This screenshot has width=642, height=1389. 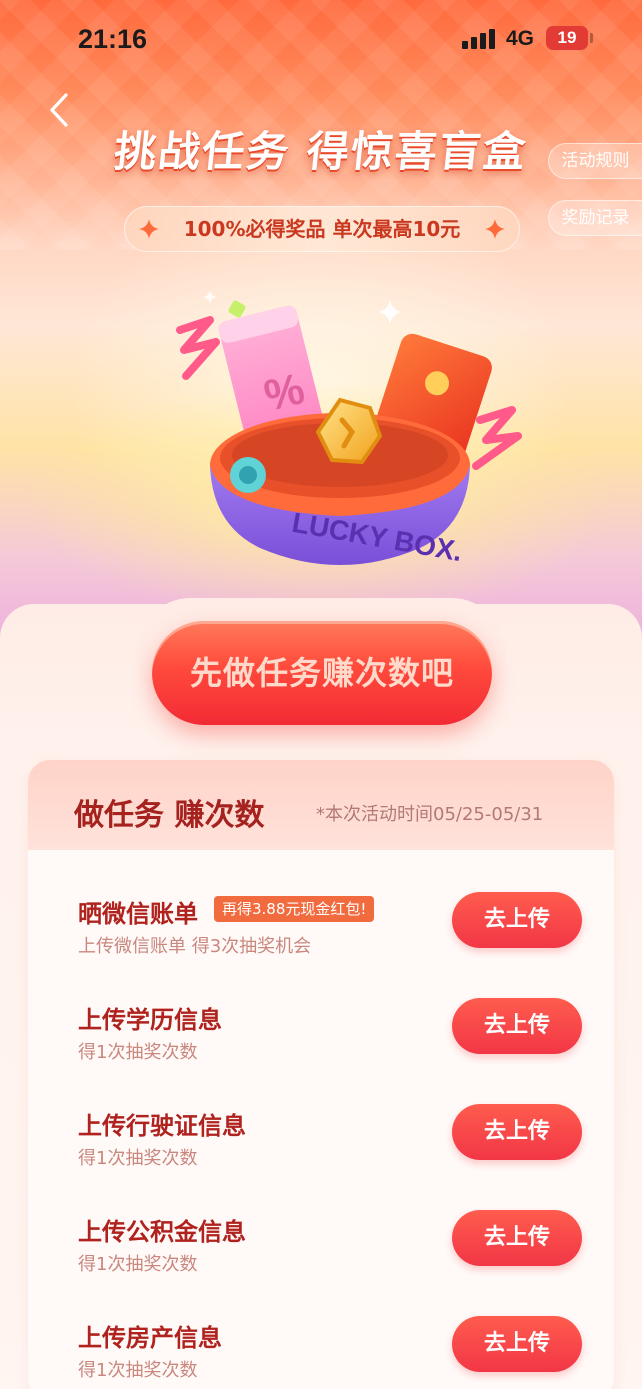 What do you see at coordinates (595, 161) in the screenshot?
I see `activity-rules-button: 活动规则` at bounding box center [595, 161].